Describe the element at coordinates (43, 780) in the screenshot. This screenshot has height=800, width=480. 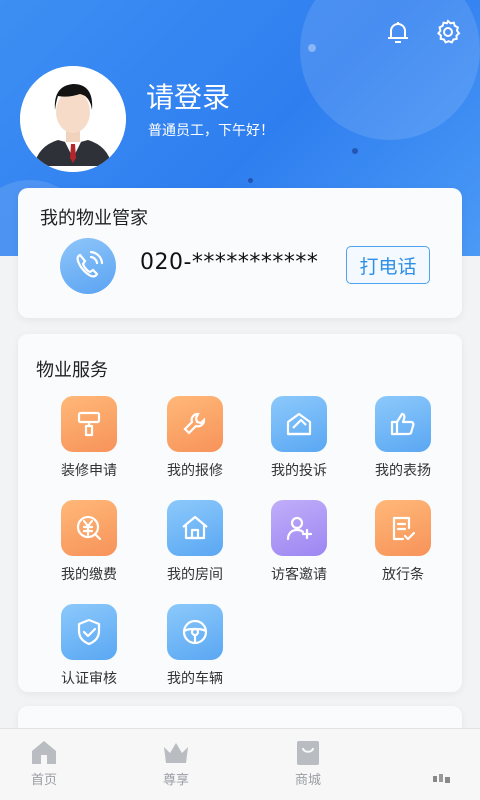
I see `tab-label: 首页` at that location.